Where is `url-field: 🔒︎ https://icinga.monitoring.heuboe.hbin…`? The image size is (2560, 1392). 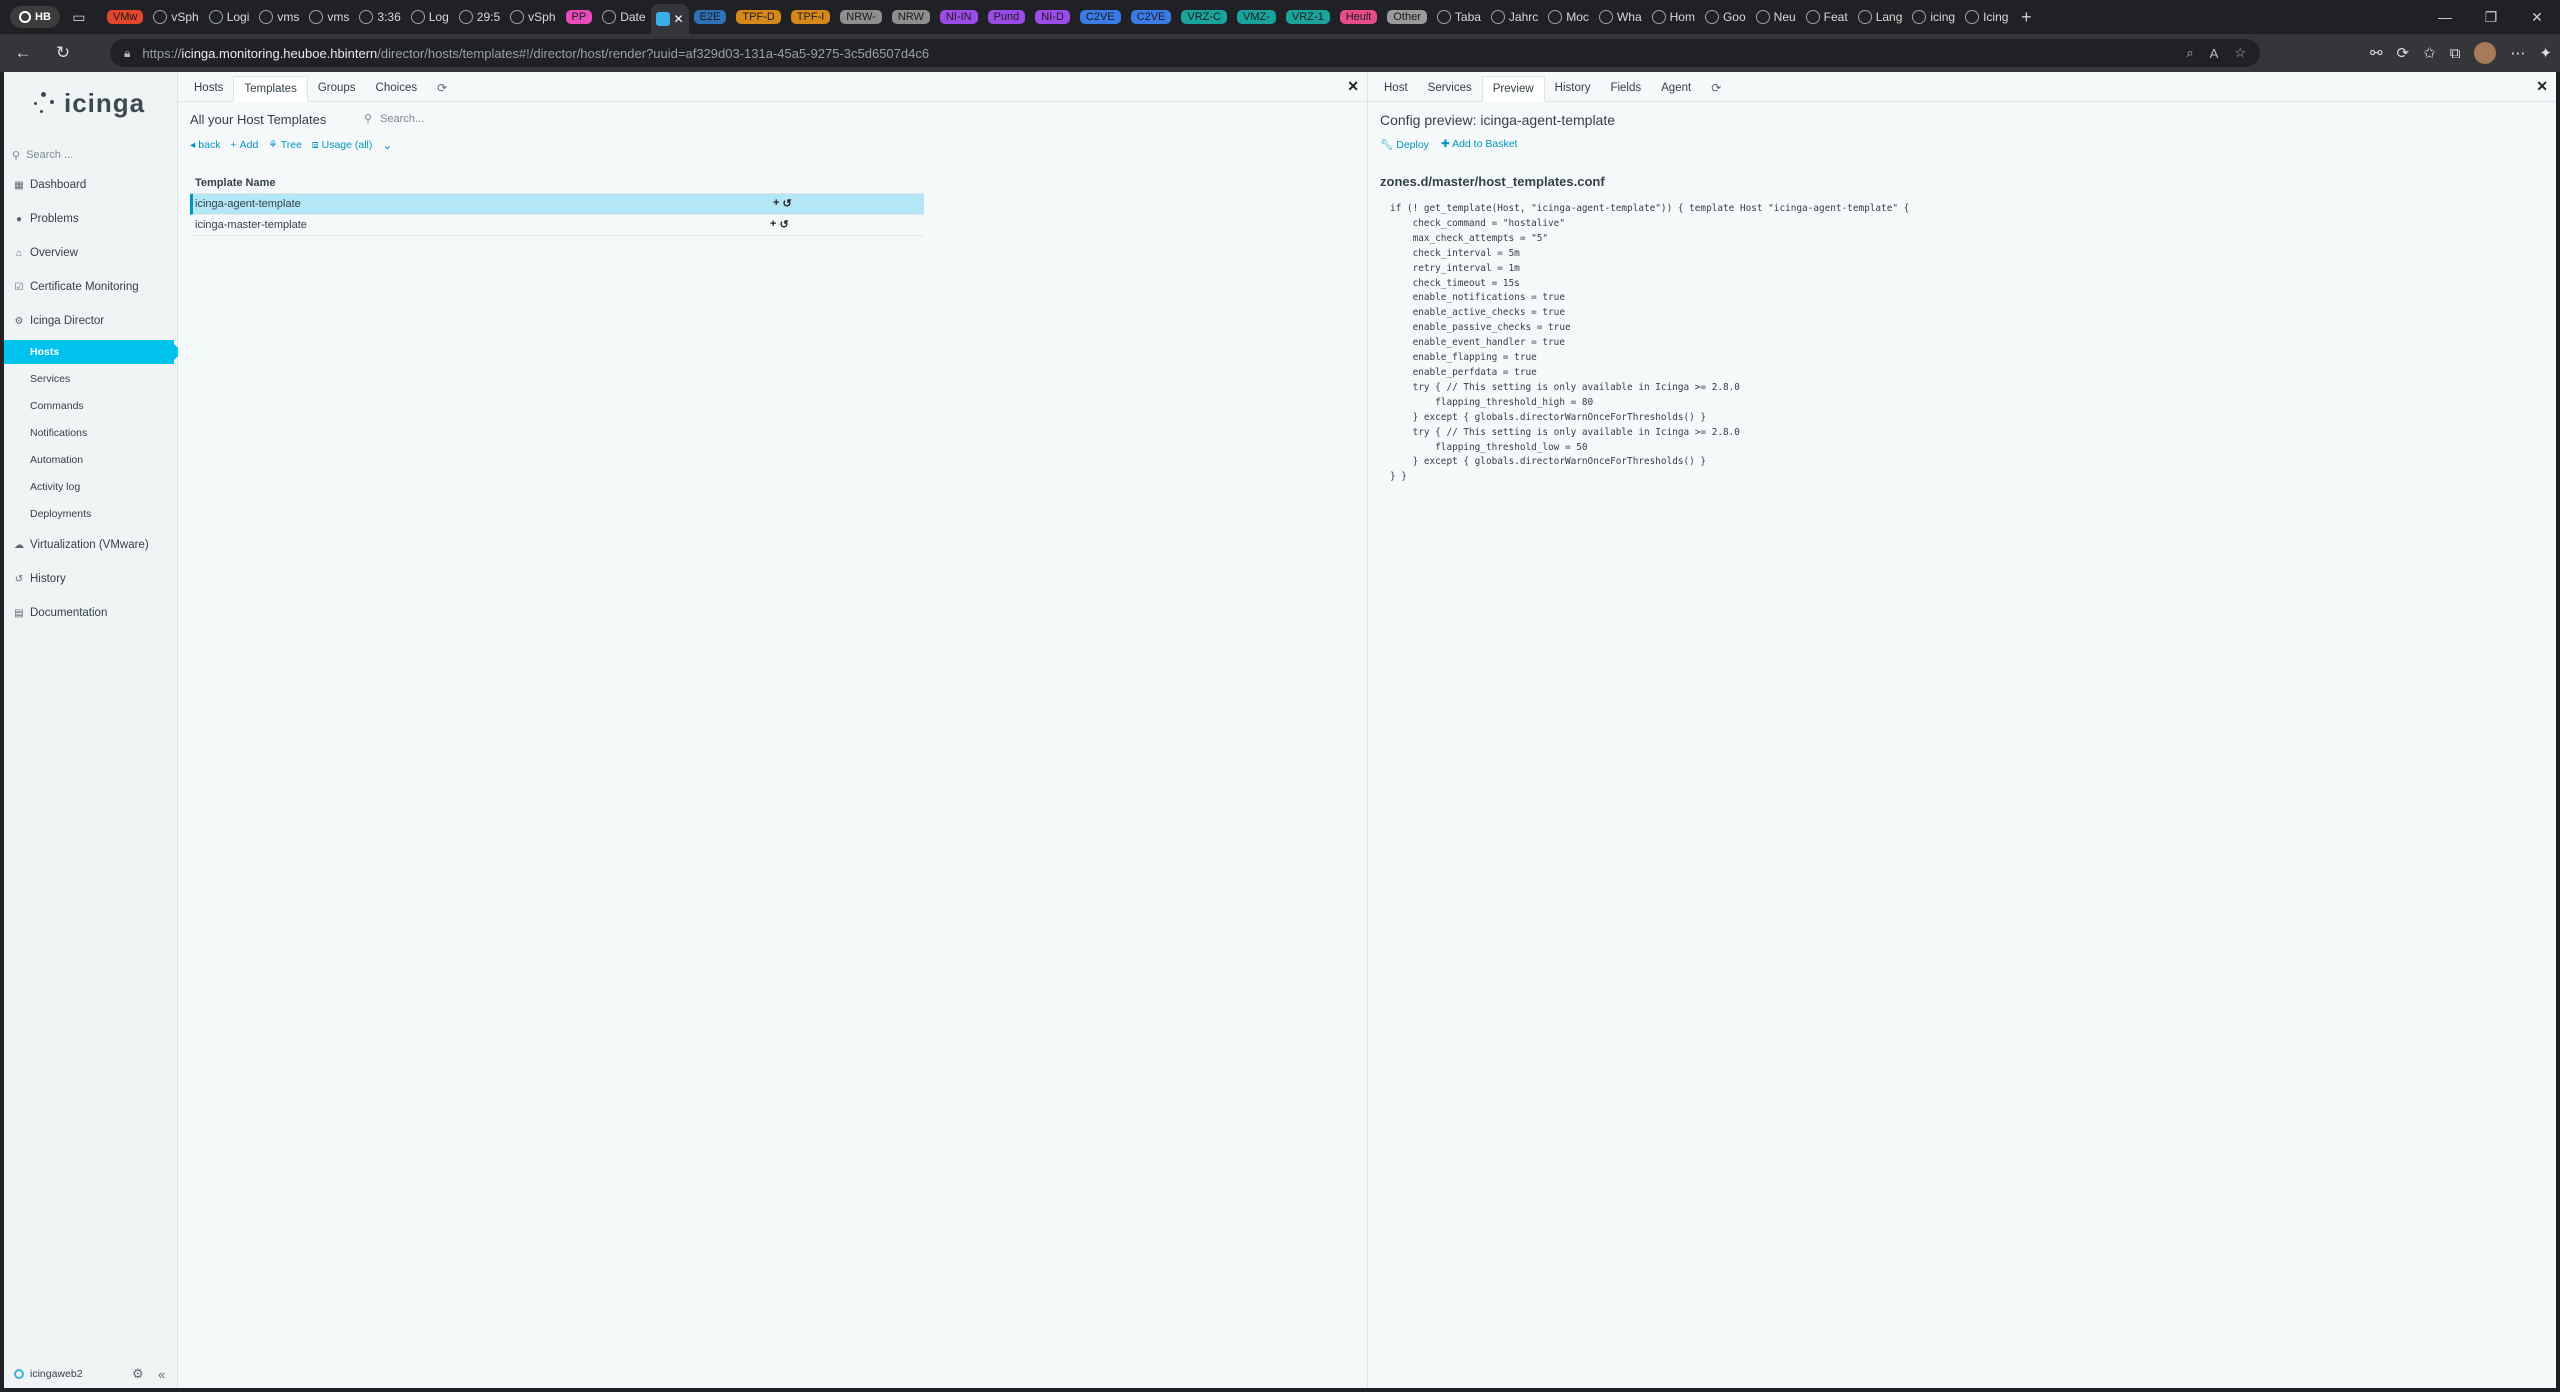 url-field: 🔒︎ https://icinga.monitoring.heuboe.hbin… is located at coordinates (1185, 53).